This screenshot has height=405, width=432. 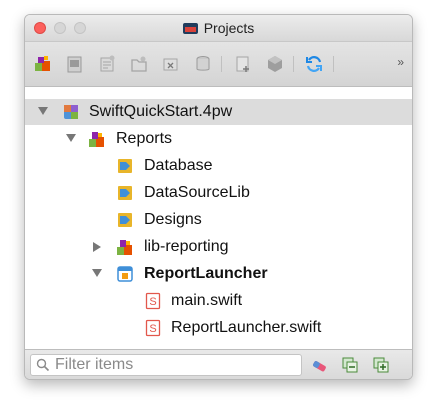 What do you see at coordinates (319, 365) in the screenshot?
I see `clear-filter-icon` at bounding box center [319, 365].